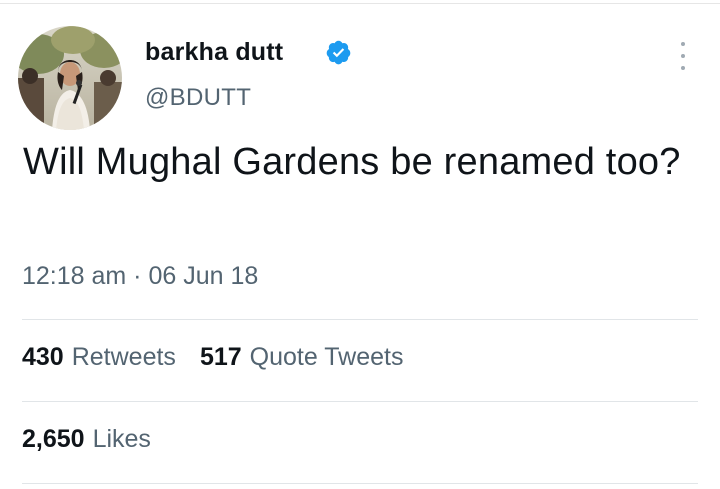  I want to click on retweets-label: Retweets, so click(123, 357).